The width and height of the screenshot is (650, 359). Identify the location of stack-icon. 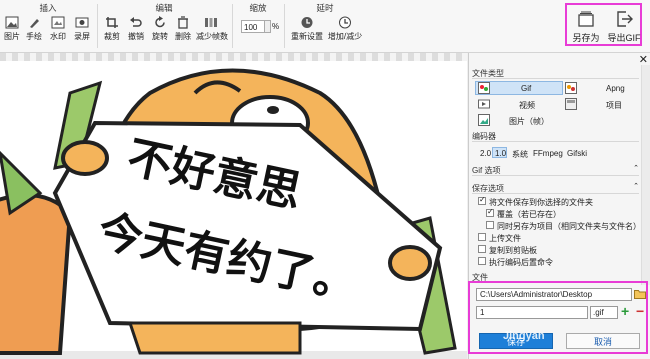
(586, 19).